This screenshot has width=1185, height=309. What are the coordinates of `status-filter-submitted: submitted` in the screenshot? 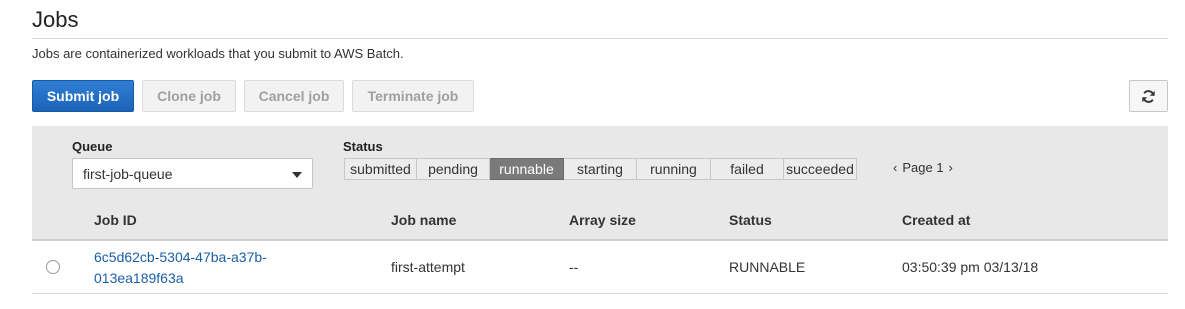 It's located at (380, 169).